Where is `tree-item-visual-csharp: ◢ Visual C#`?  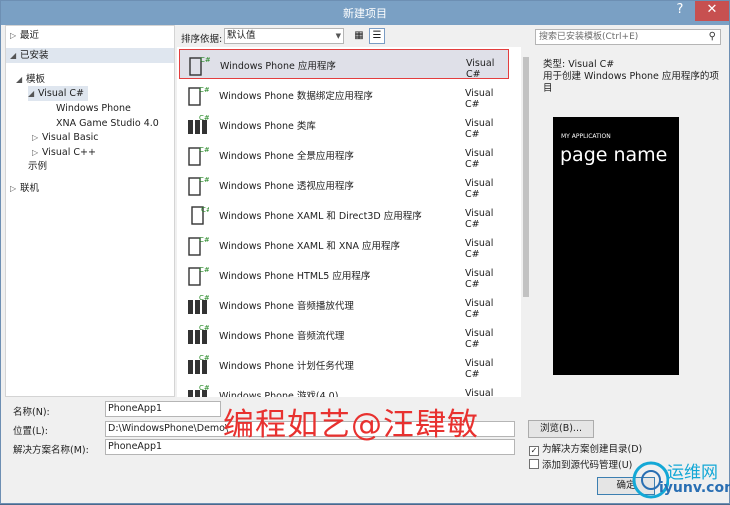 tree-item-visual-csharp: ◢ Visual C# is located at coordinates (58, 93).